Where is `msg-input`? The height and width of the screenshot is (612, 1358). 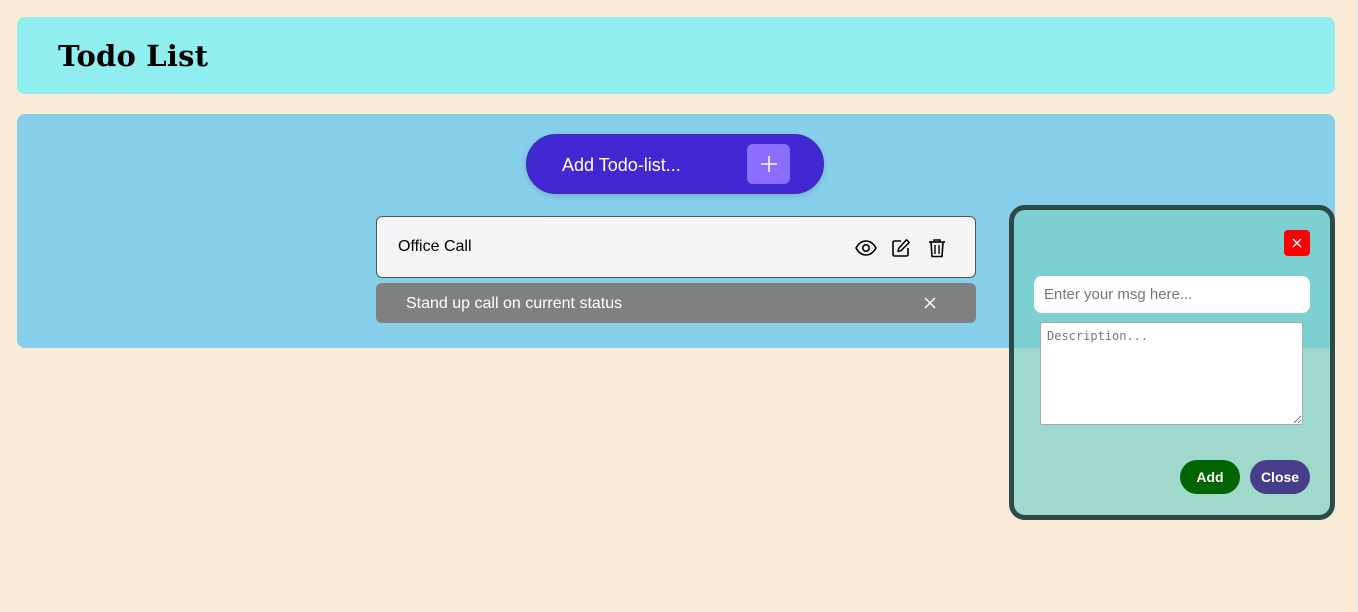
msg-input is located at coordinates (1172, 294).